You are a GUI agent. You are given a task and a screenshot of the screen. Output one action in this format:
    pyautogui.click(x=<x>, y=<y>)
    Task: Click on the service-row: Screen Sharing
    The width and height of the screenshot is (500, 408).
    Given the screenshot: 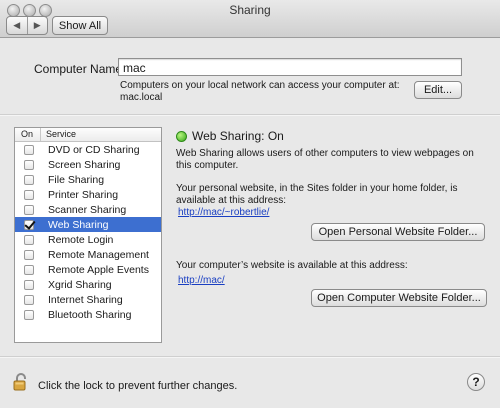 What is the action you would take?
    pyautogui.click(x=88, y=164)
    